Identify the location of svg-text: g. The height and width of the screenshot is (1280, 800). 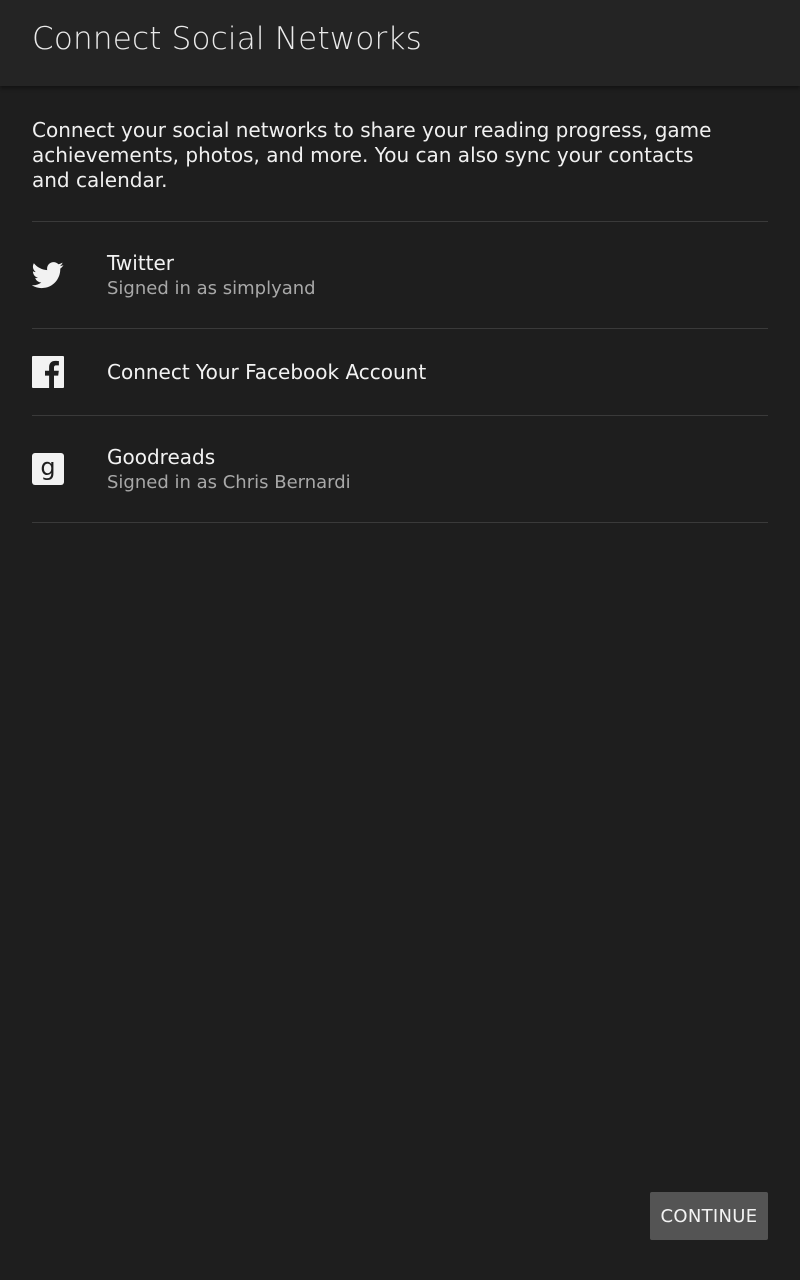
(47, 467).